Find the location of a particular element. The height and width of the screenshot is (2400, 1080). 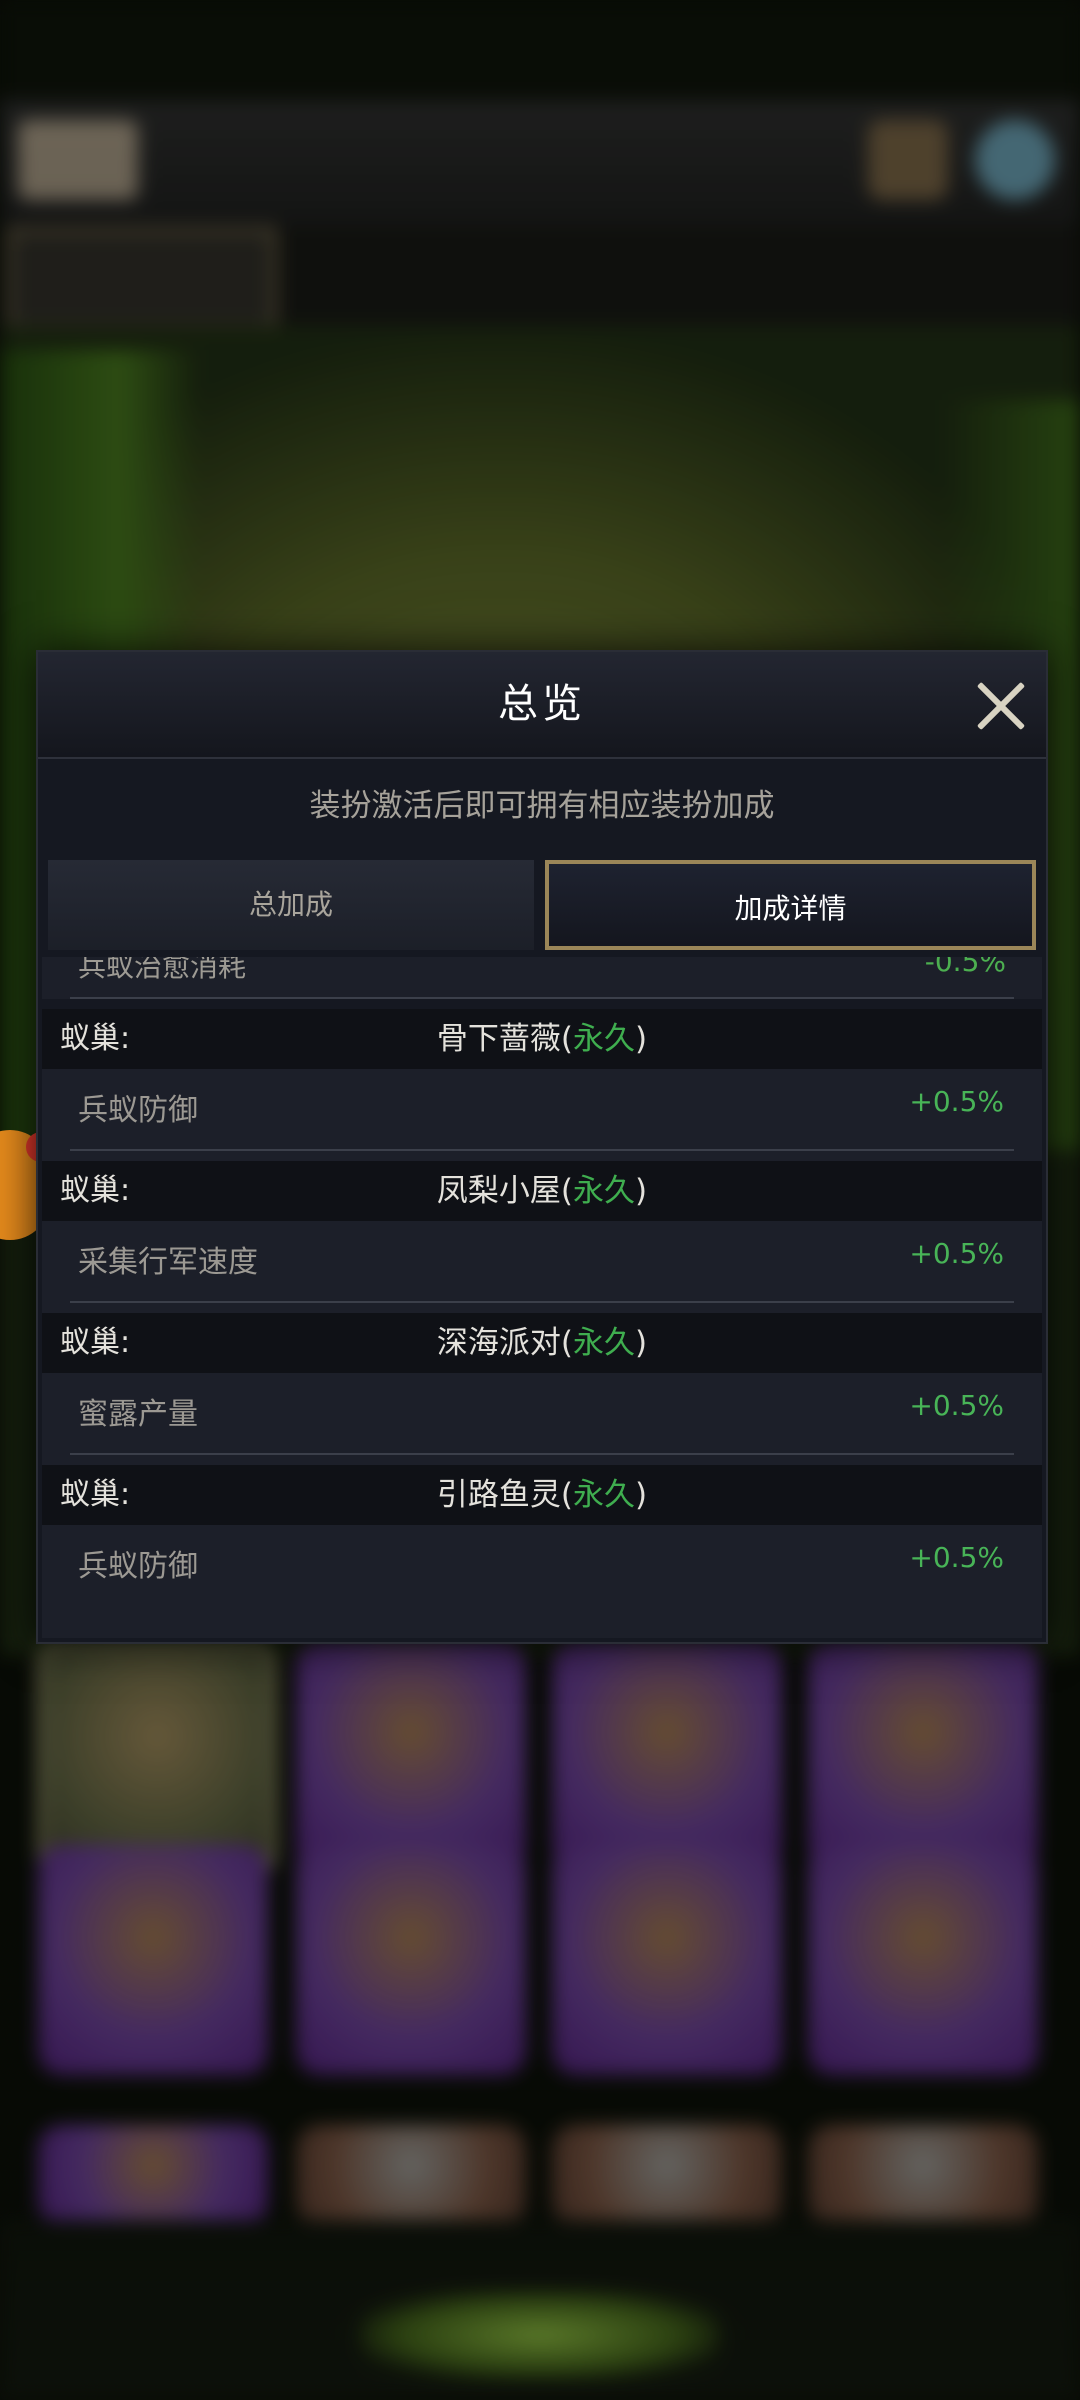

skin-name: 凤梨小屋(永久) is located at coordinates (542, 1191).